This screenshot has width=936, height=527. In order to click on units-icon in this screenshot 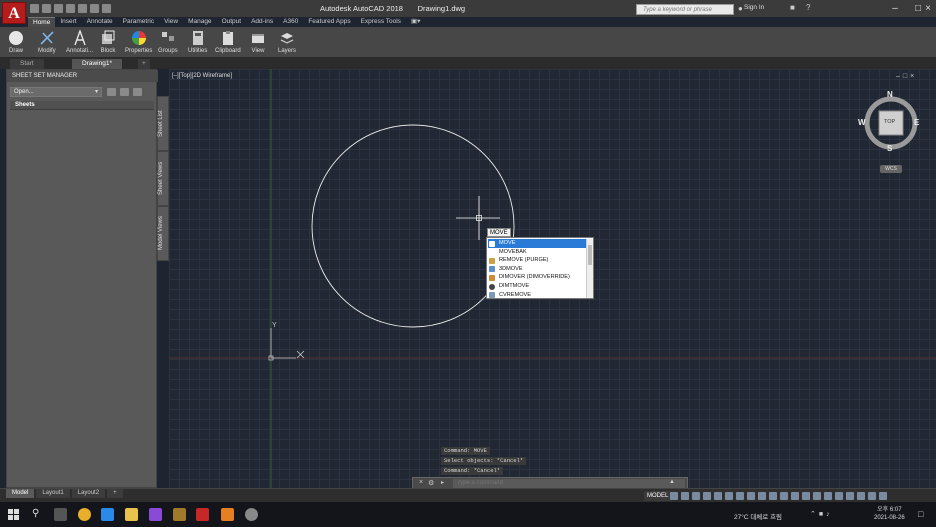, I will do `click(817, 496)`.